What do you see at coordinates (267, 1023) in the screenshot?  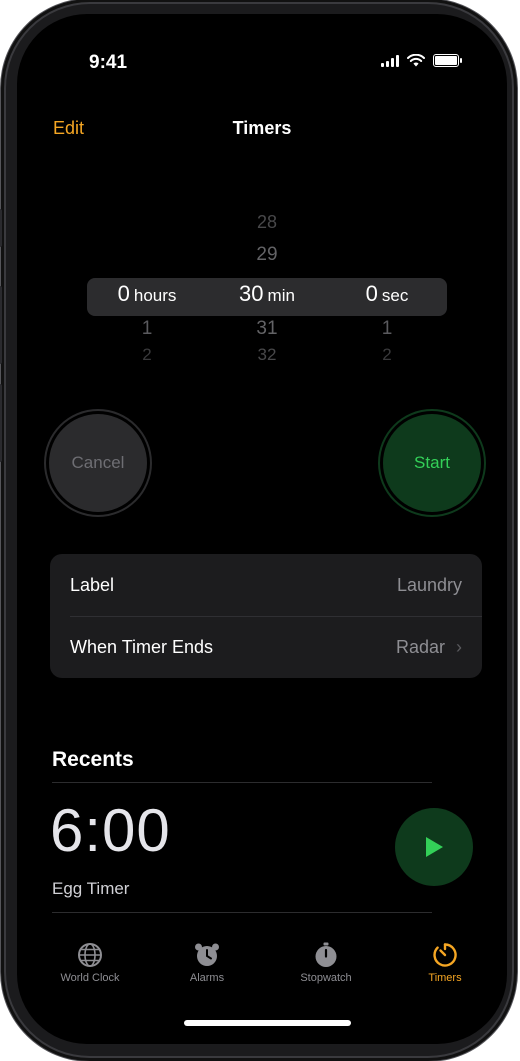 I see `home-indicator` at bounding box center [267, 1023].